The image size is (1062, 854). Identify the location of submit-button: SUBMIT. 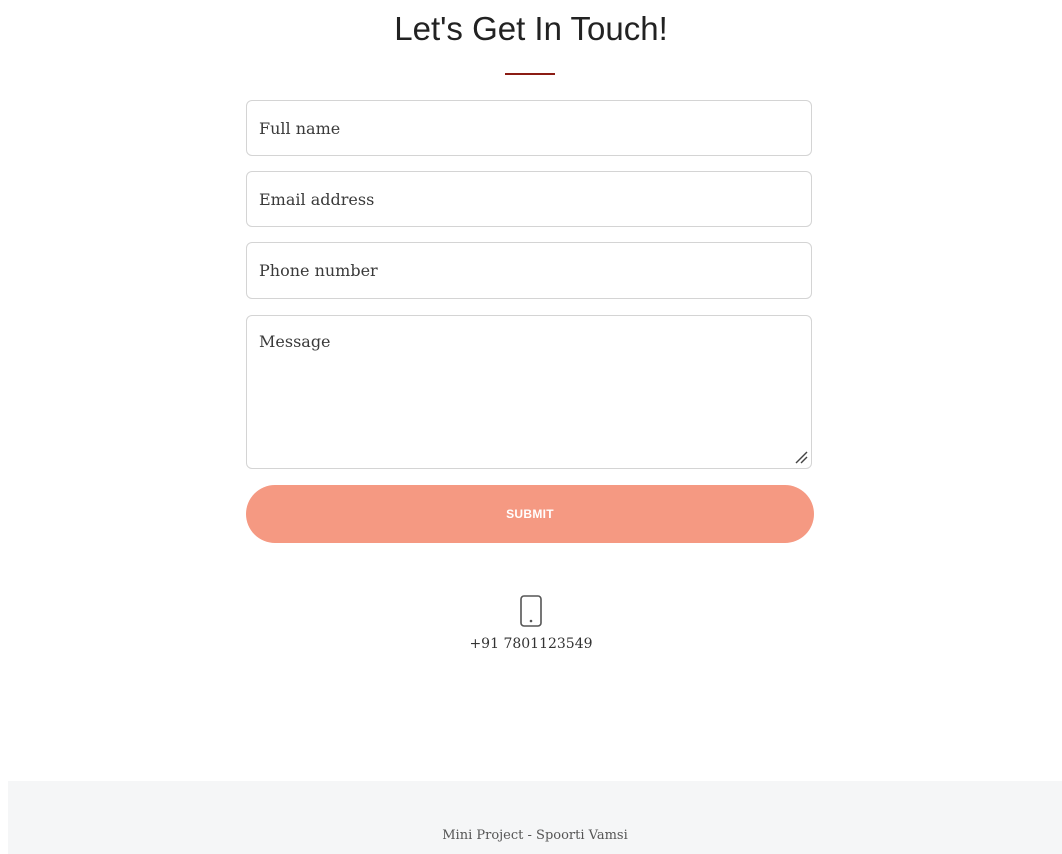
(530, 514).